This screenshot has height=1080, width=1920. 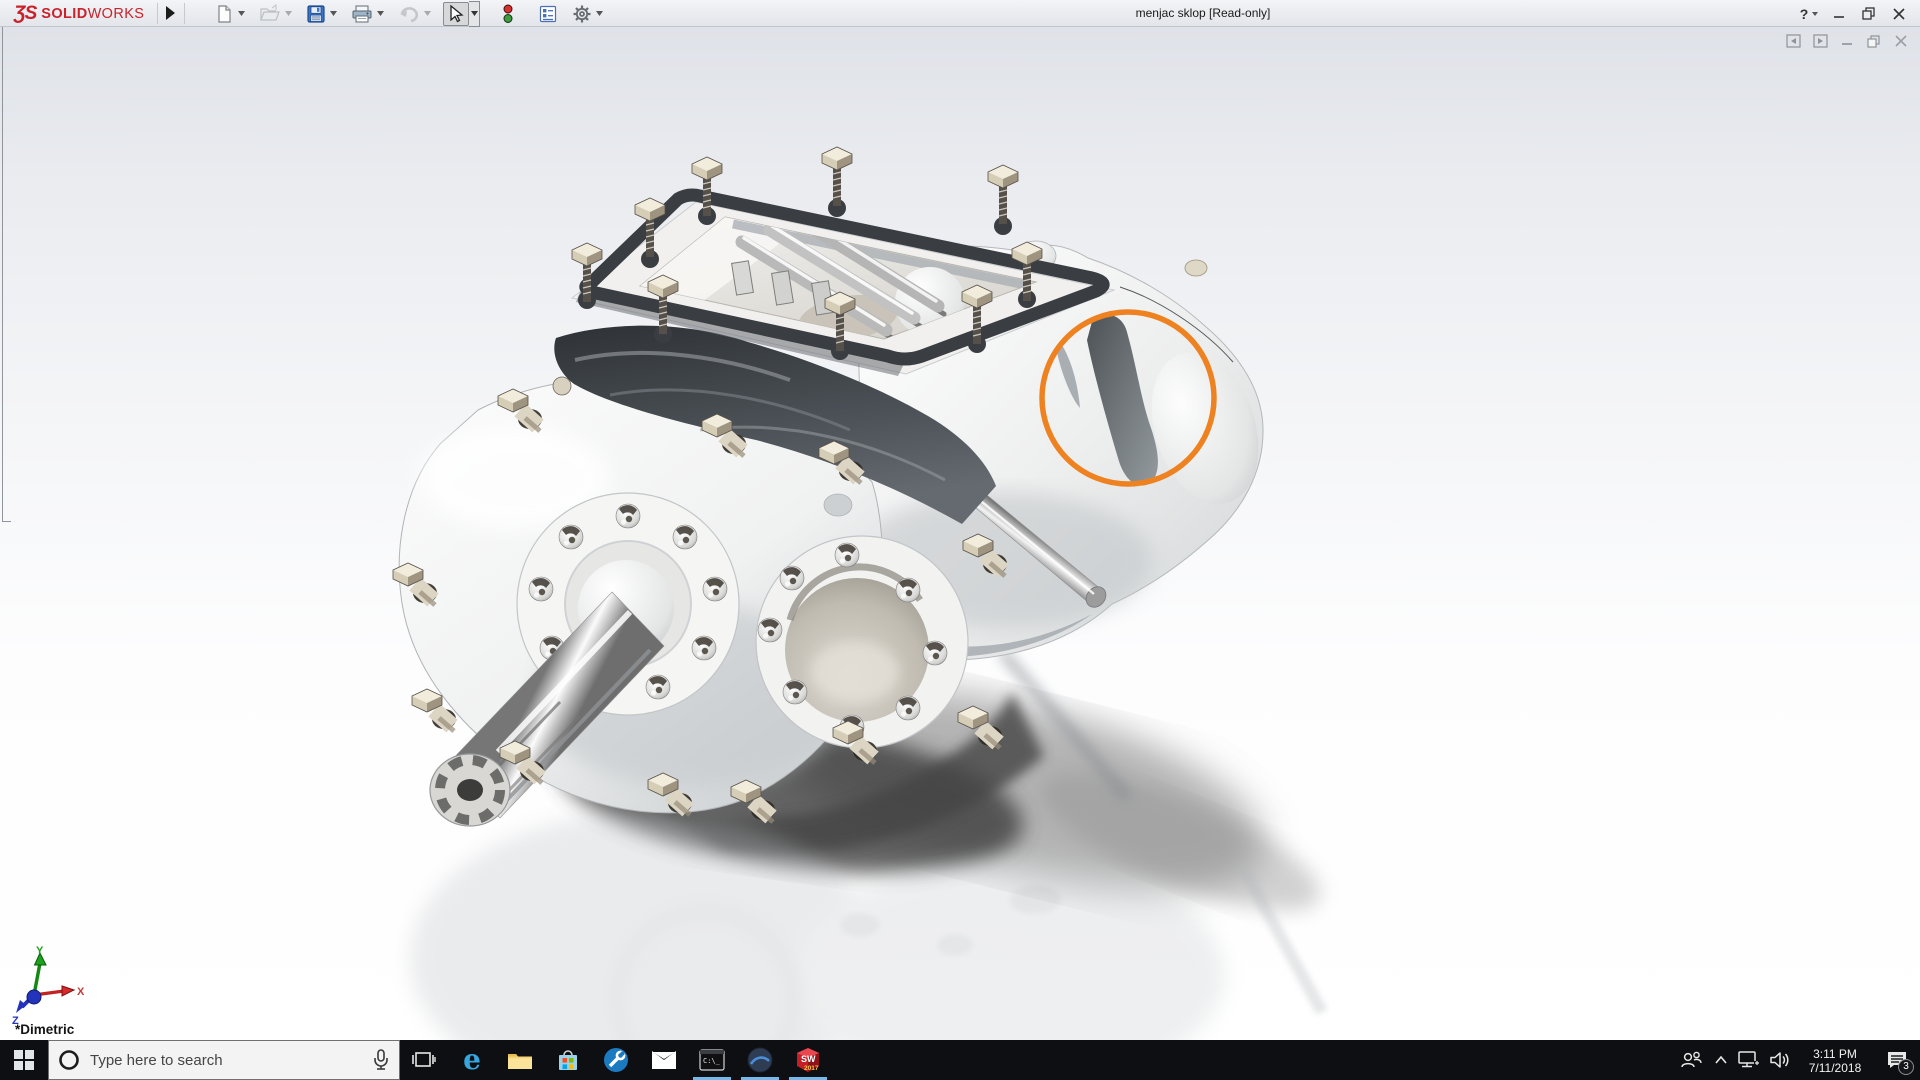 I want to click on support-assist-icon, so click(x=760, y=1060).